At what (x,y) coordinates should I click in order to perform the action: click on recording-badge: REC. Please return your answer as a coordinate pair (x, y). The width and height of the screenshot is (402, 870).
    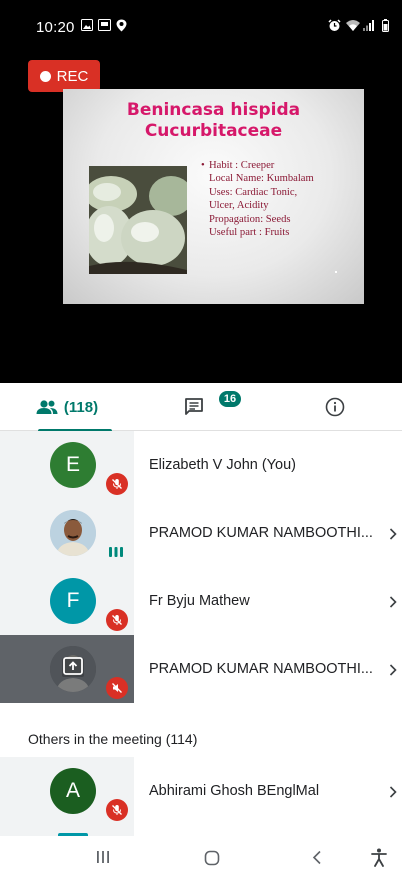
    Looking at the image, I should click on (64, 76).